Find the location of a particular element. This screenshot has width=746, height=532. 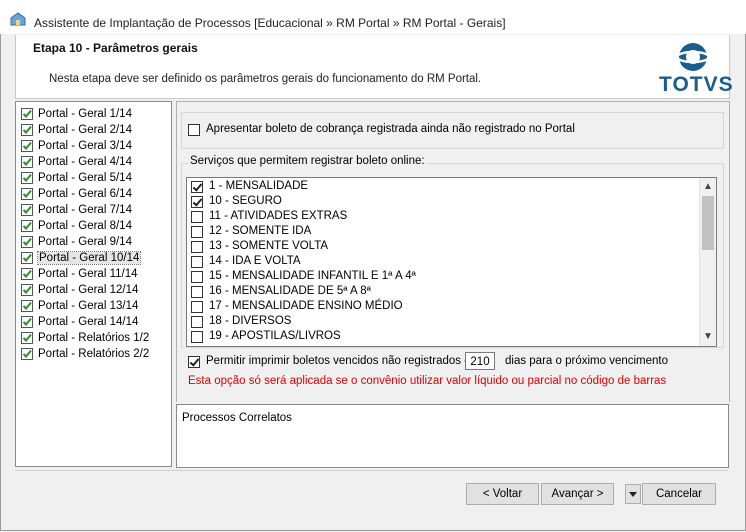

service-label: 18 - DIVERSOS is located at coordinates (250, 321).